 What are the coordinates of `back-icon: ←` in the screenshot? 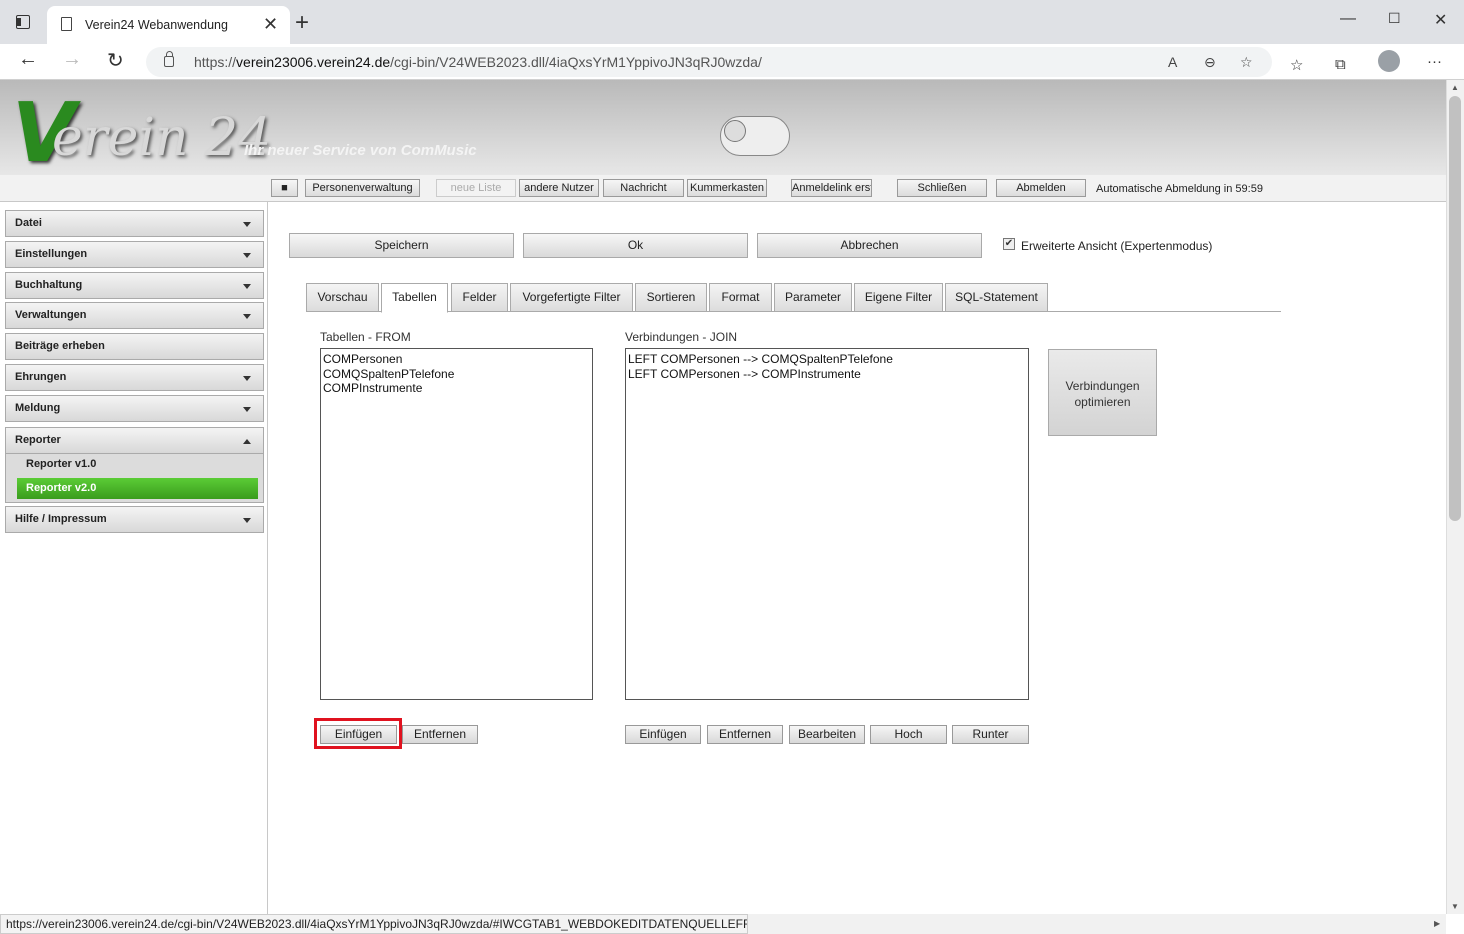 It's located at (28, 59).